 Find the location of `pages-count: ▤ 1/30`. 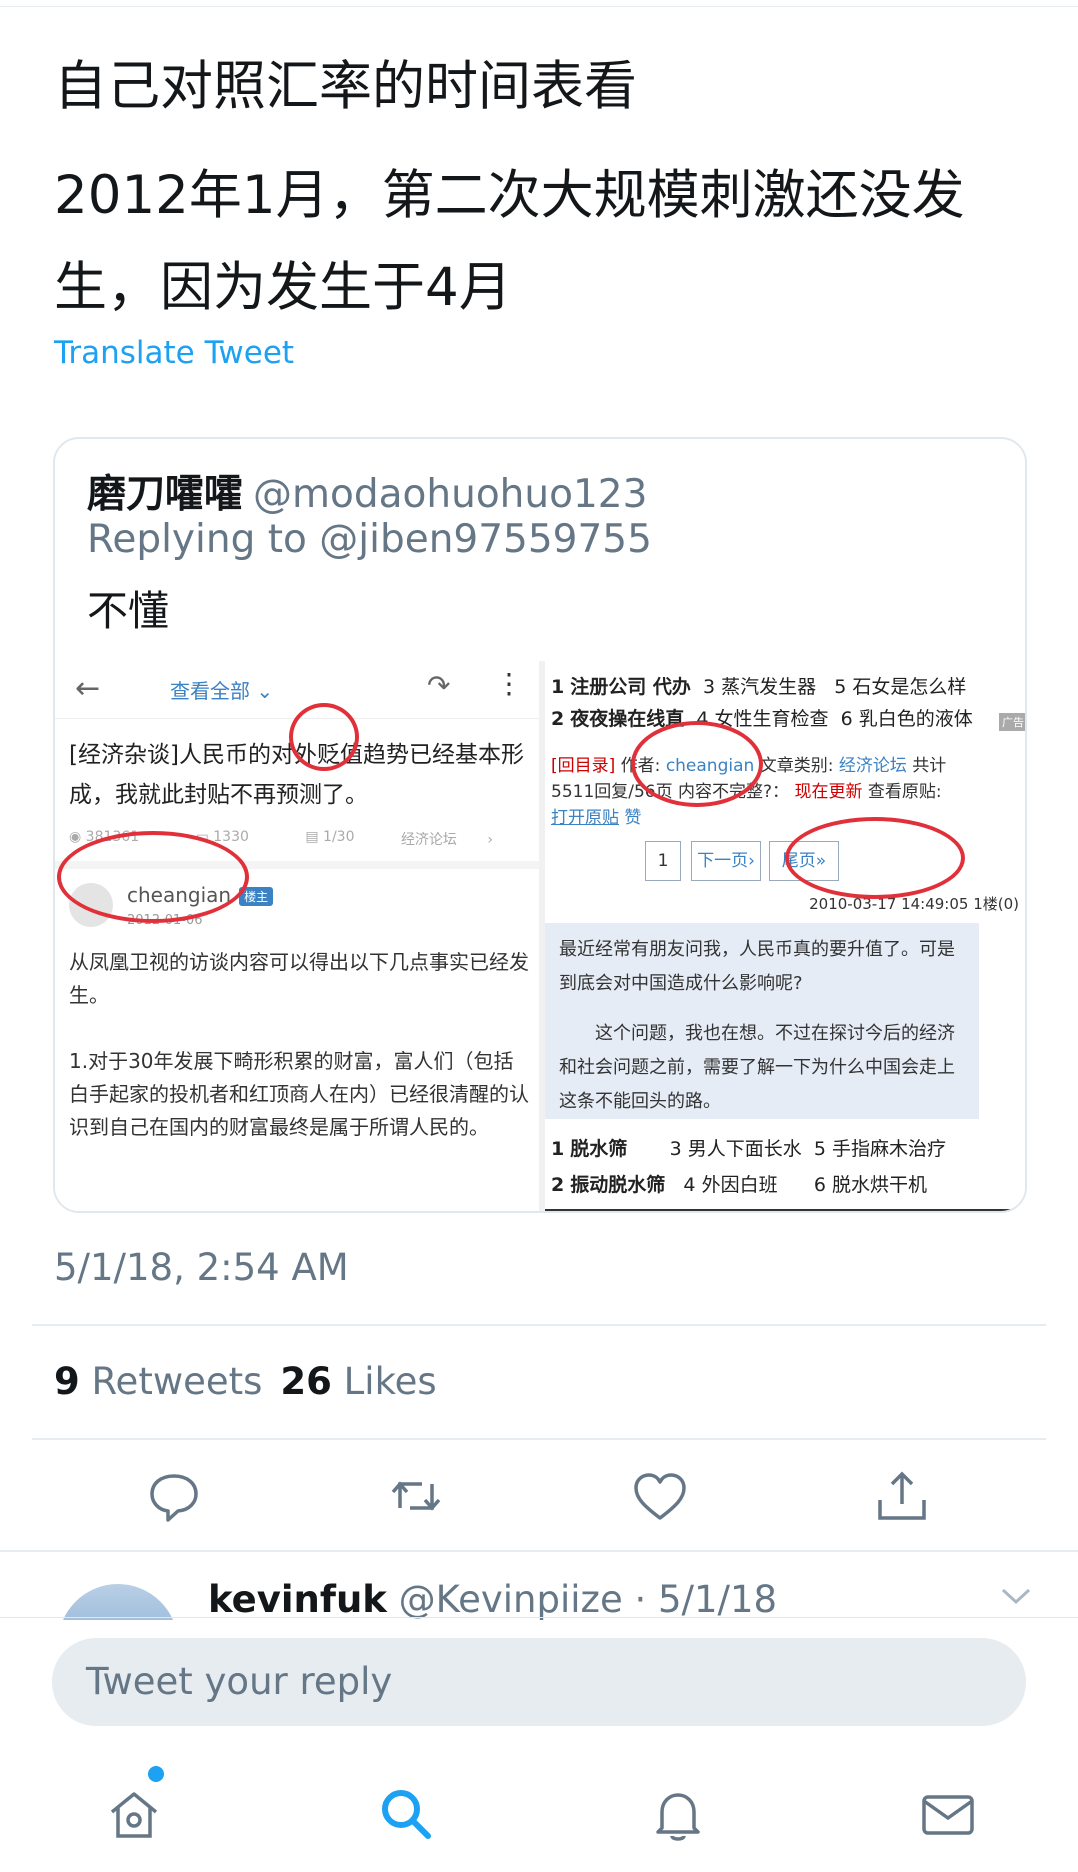

pages-count: ▤ 1/30 is located at coordinates (330, 837).